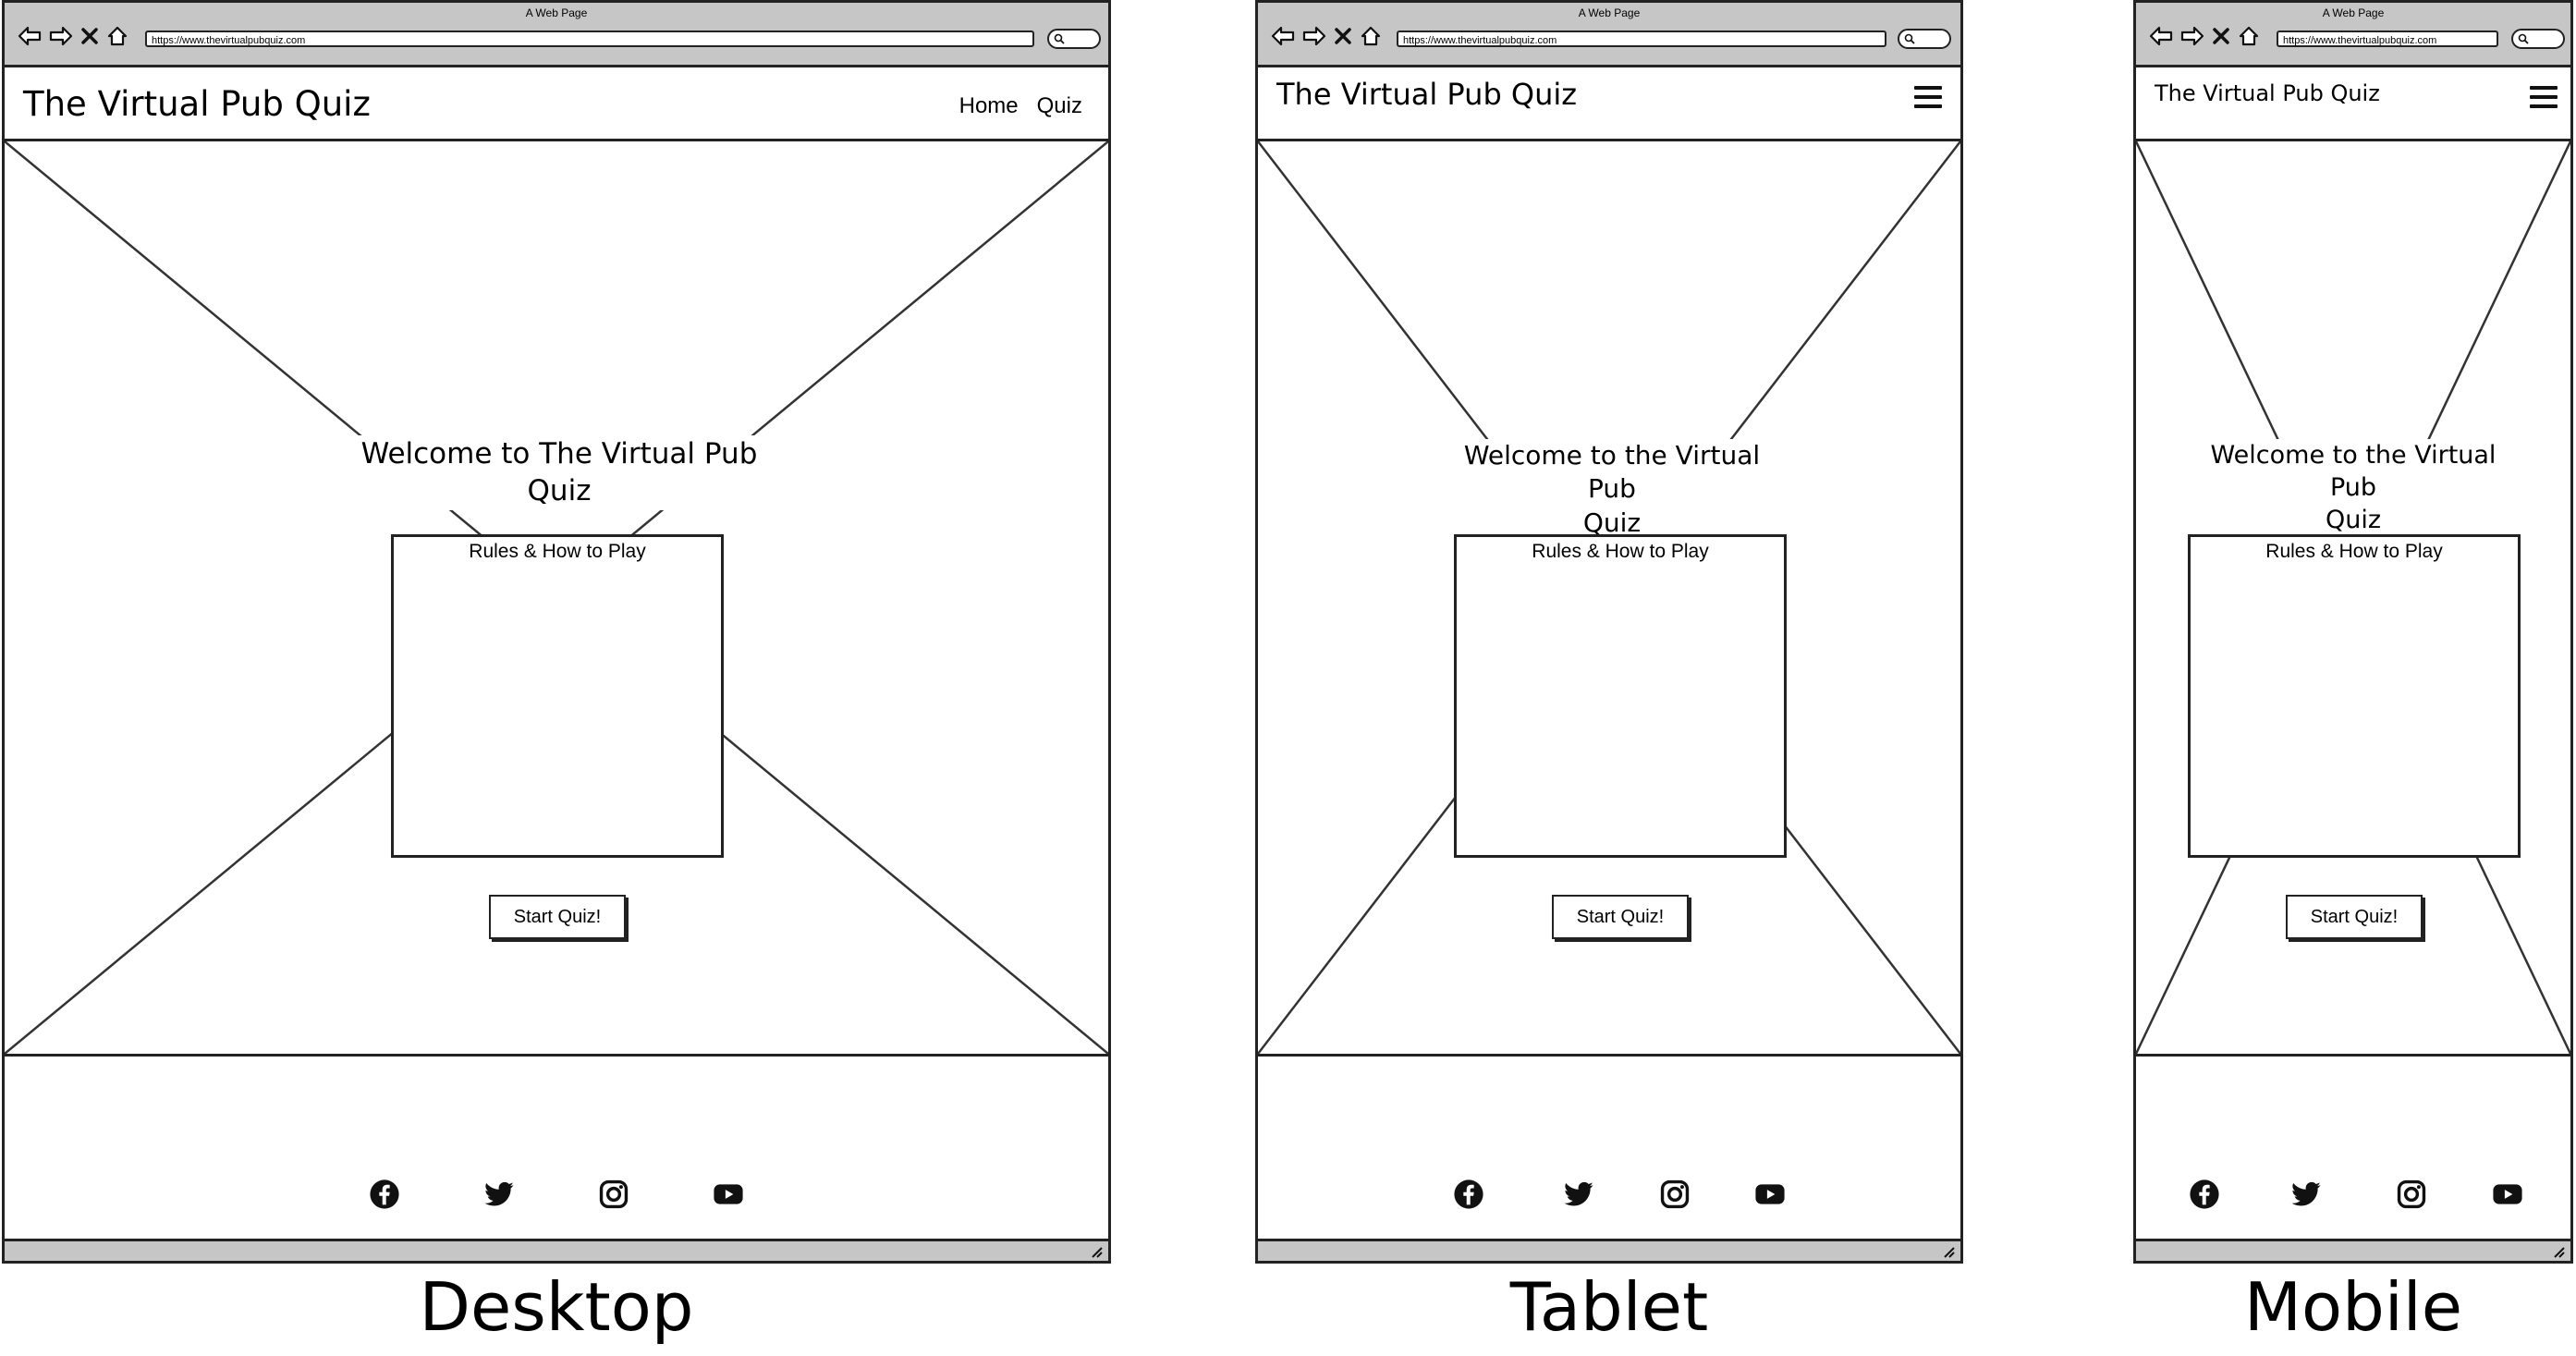 The image size is (2576, 1356). What do you see at coordinates (1609, 1307) in the screenshot?
I see `mockup-caption: Tablet` at bounding box center [1609, 1307].